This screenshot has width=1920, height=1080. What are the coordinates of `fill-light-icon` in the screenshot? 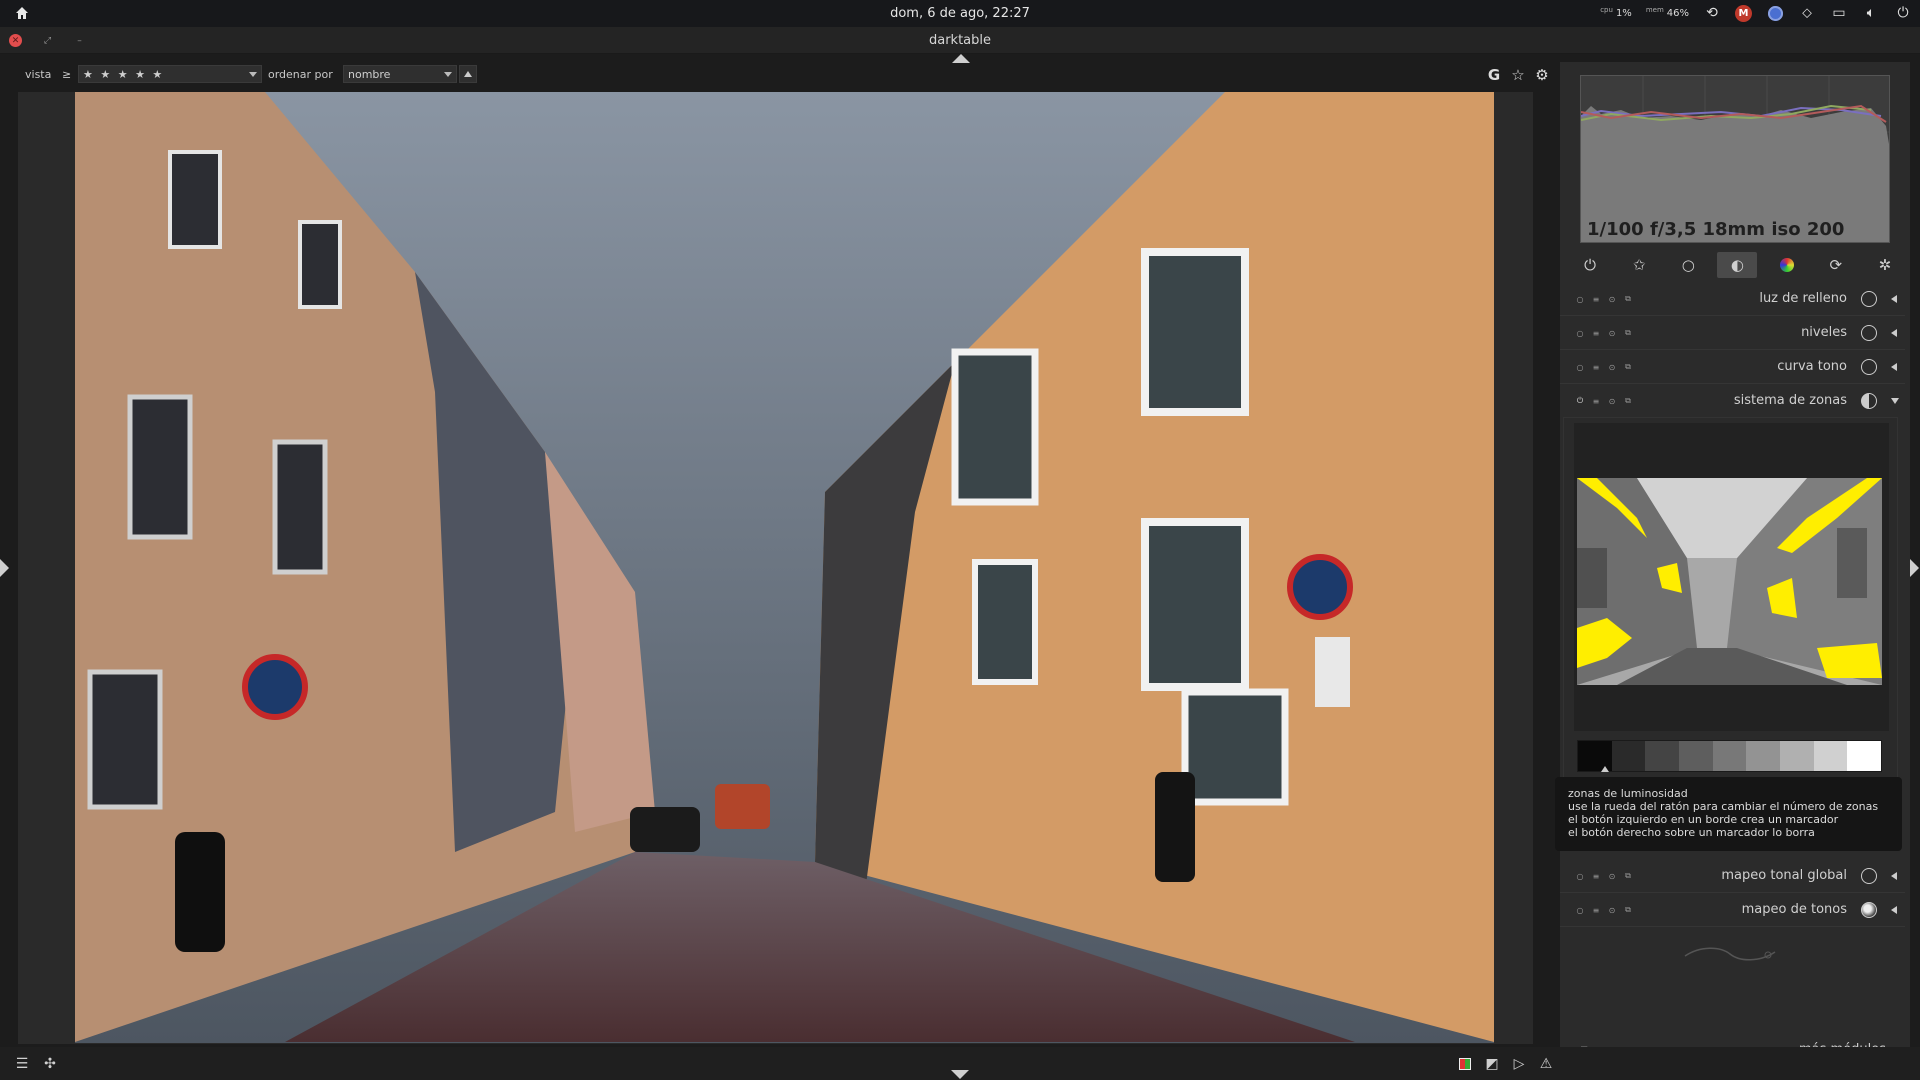 It's located at (1869, 299).